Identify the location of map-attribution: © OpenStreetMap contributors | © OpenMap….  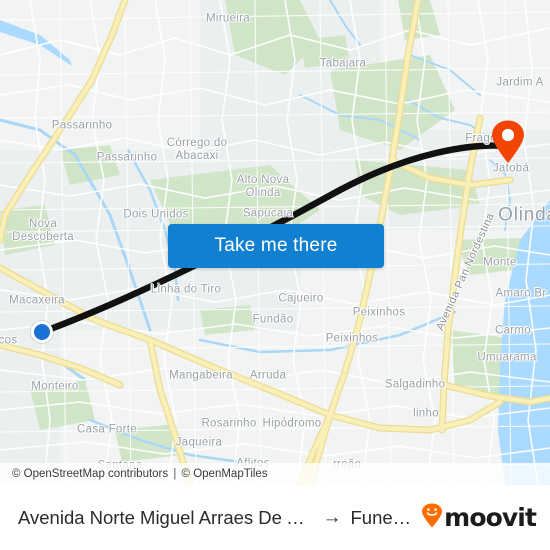
(275, 474).